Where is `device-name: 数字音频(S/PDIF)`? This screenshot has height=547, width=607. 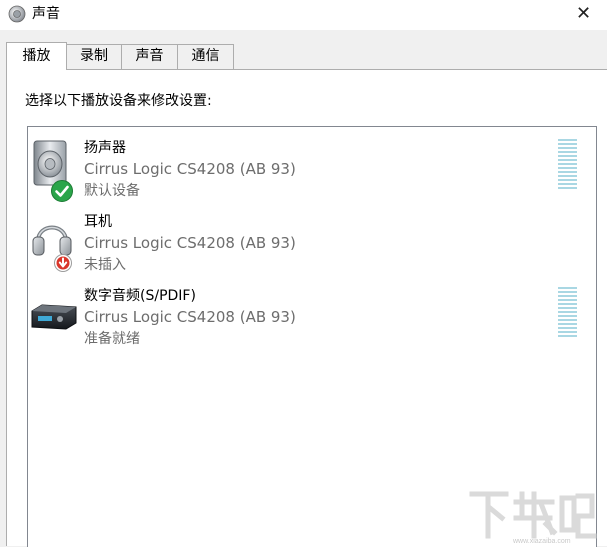 device-name: 数字音频(S/PDIF) is located at coordinates (140, 296).